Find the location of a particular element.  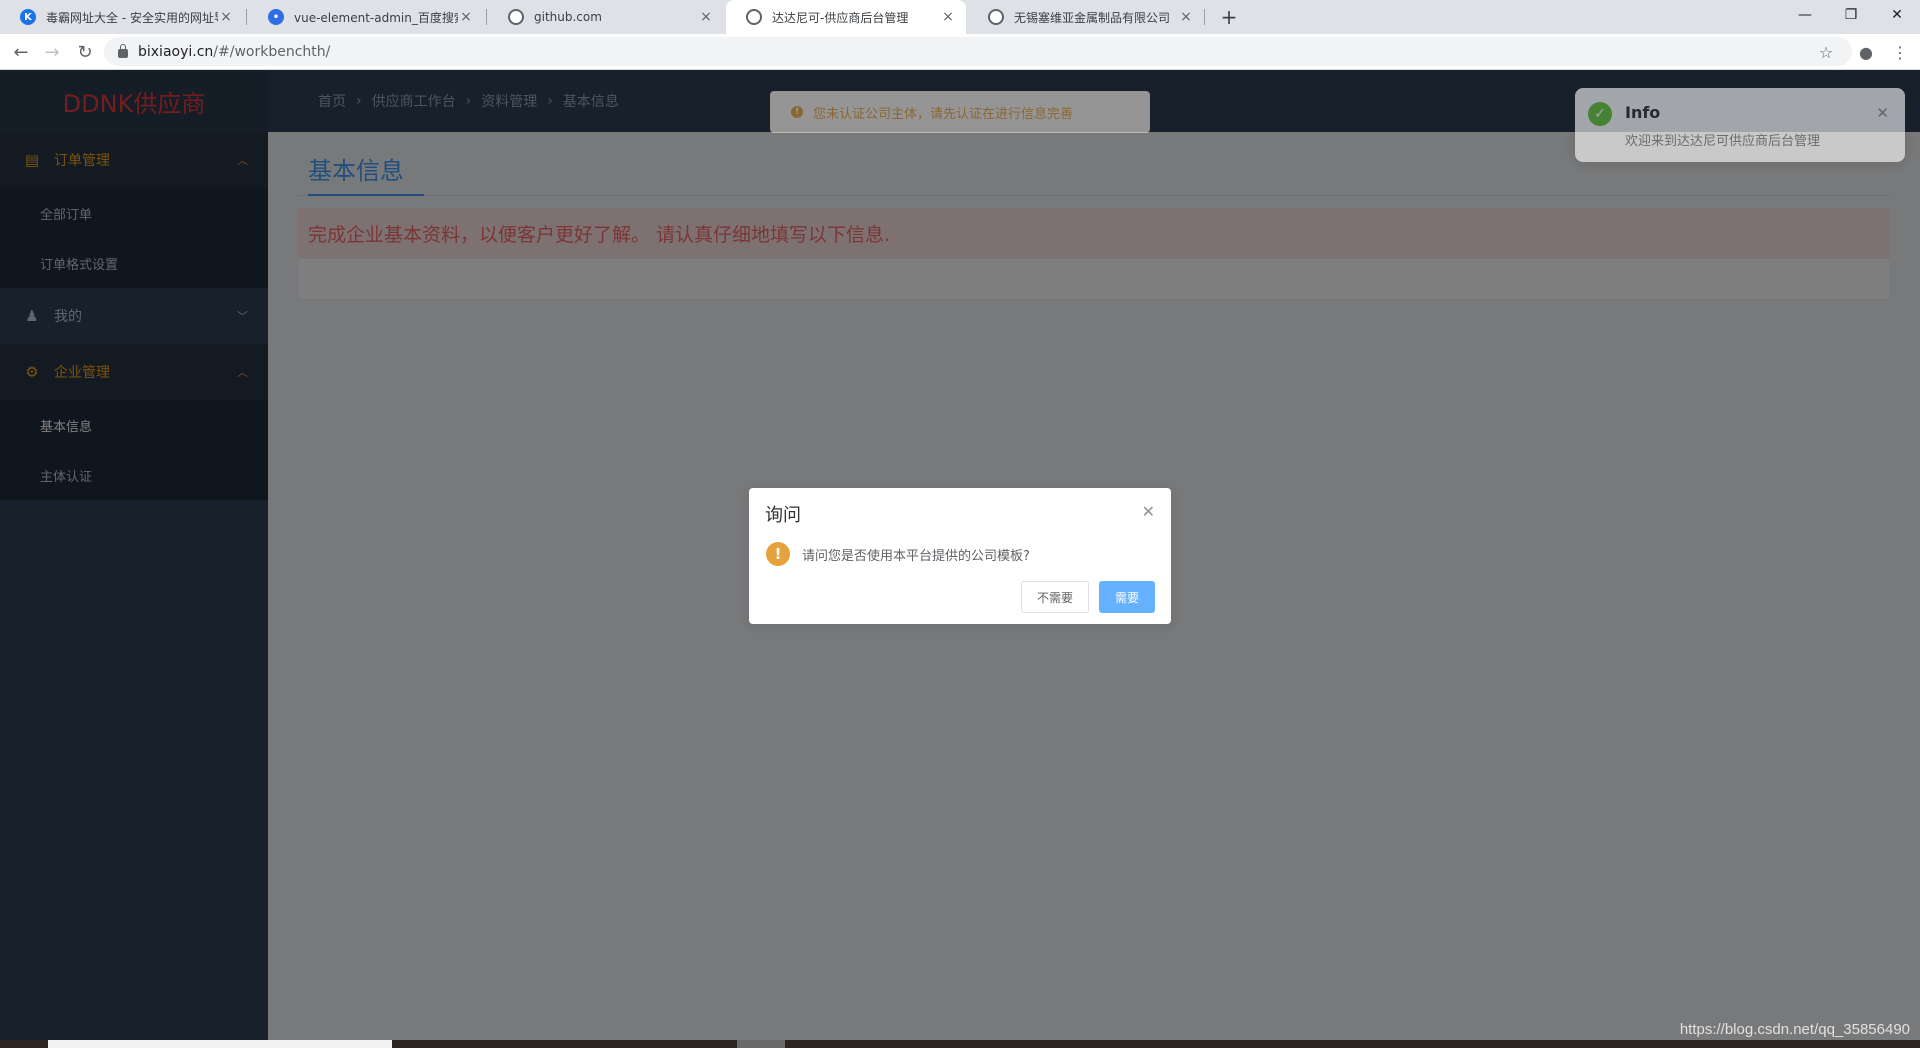

kingsoft-icon: K is located at coordinates (28, 17).